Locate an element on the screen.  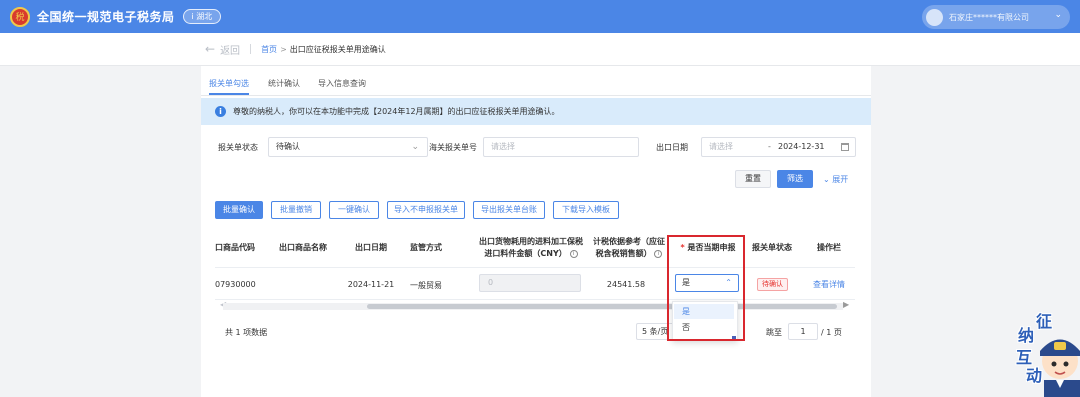
total-count: 共 1 项数据 is located at coordinates (246, 332).